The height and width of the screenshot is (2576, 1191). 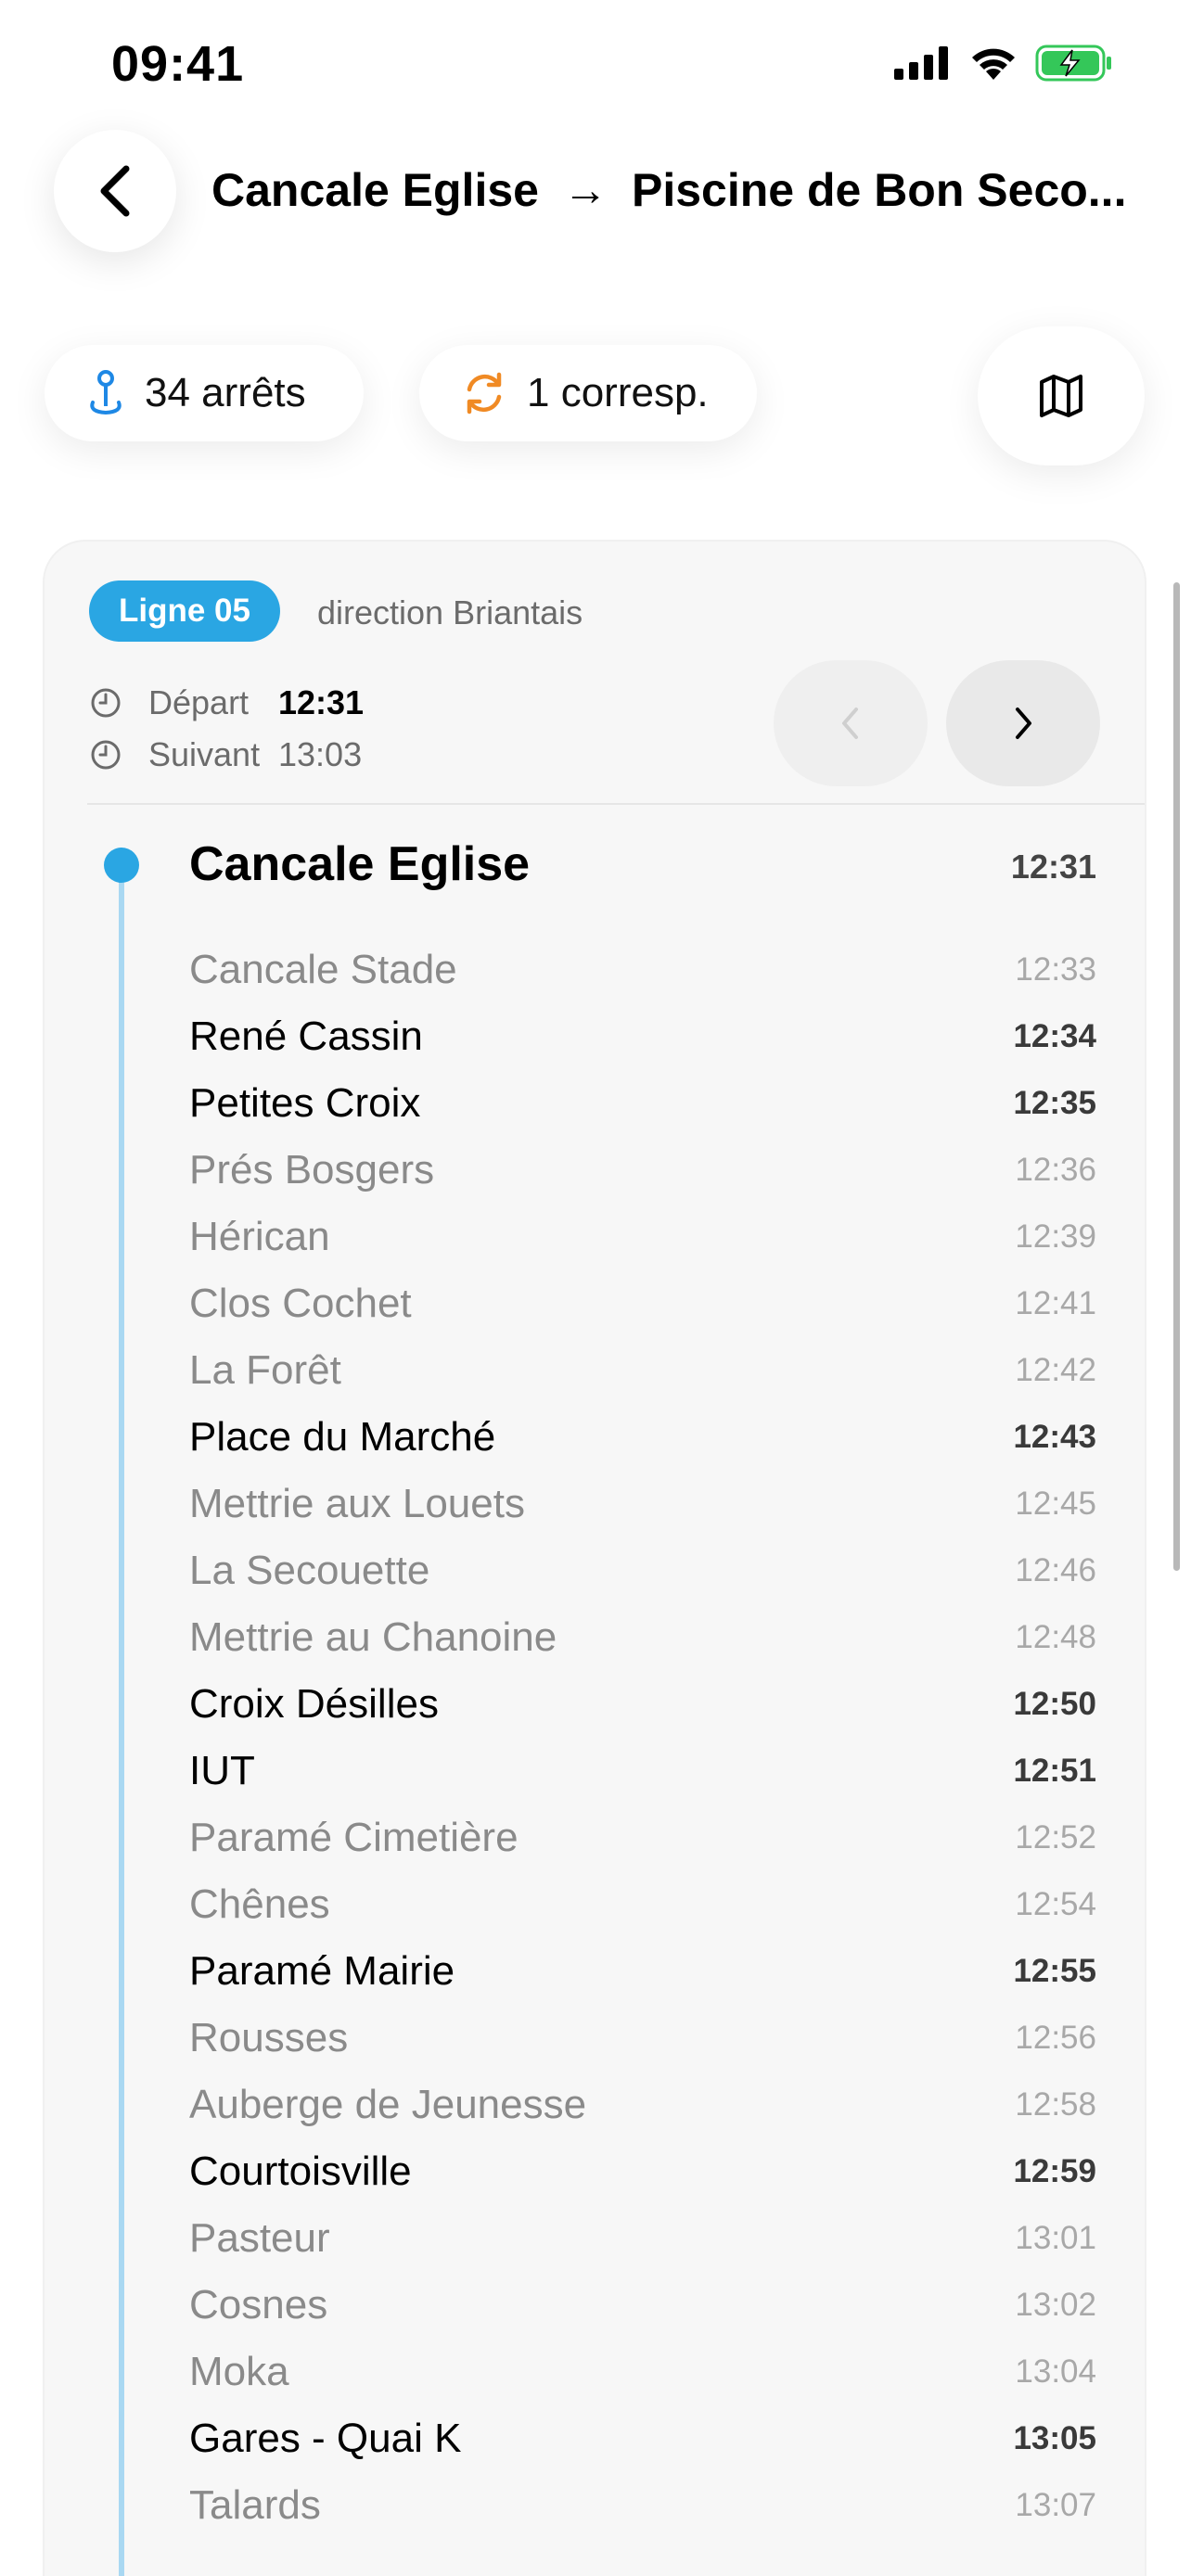 I want to click on map-icon, so click(x=1061, y=396).